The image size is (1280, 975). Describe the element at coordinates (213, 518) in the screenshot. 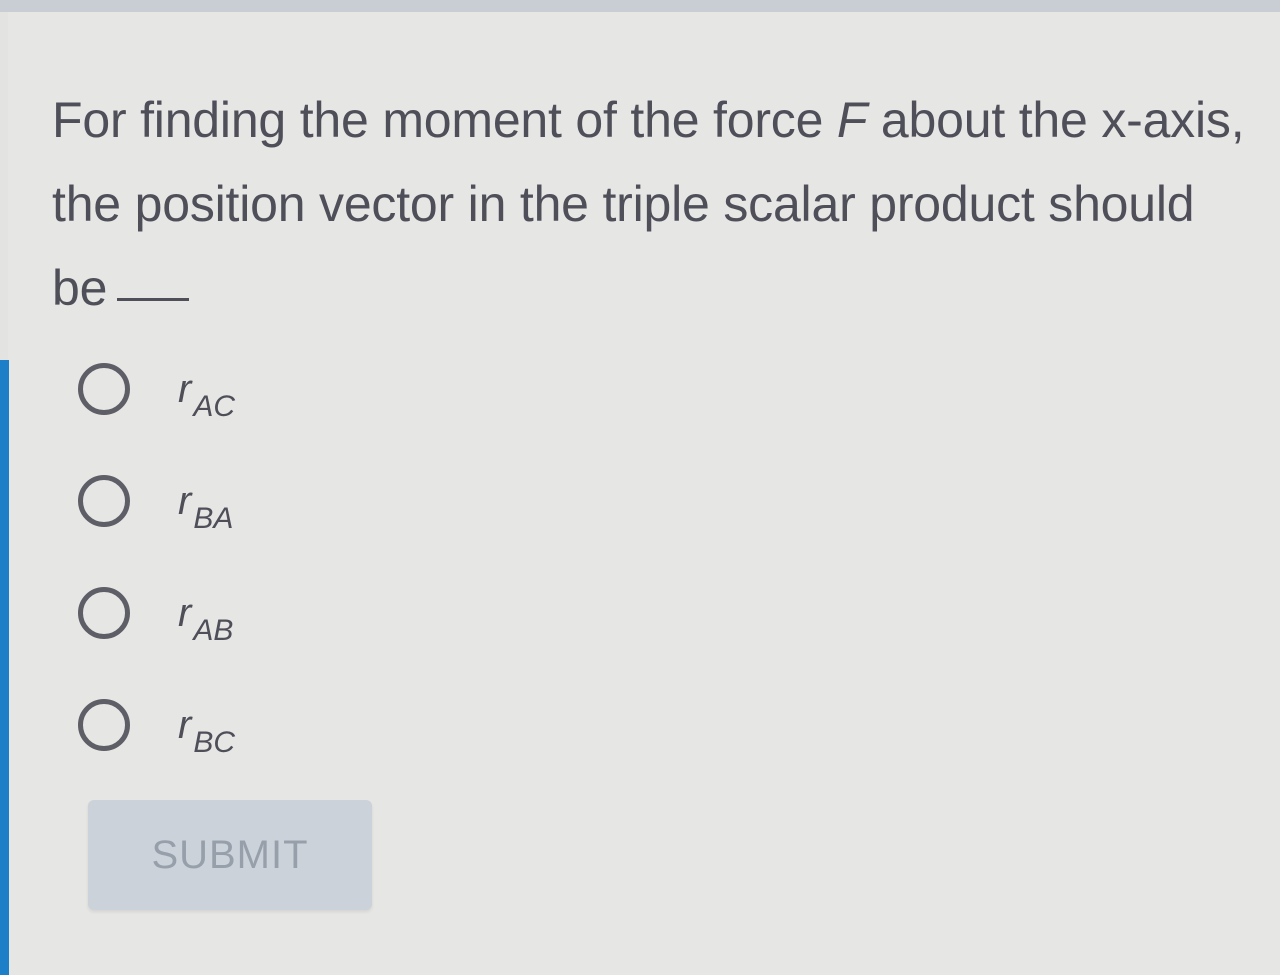

I see `option-subscript: BA` at that location.